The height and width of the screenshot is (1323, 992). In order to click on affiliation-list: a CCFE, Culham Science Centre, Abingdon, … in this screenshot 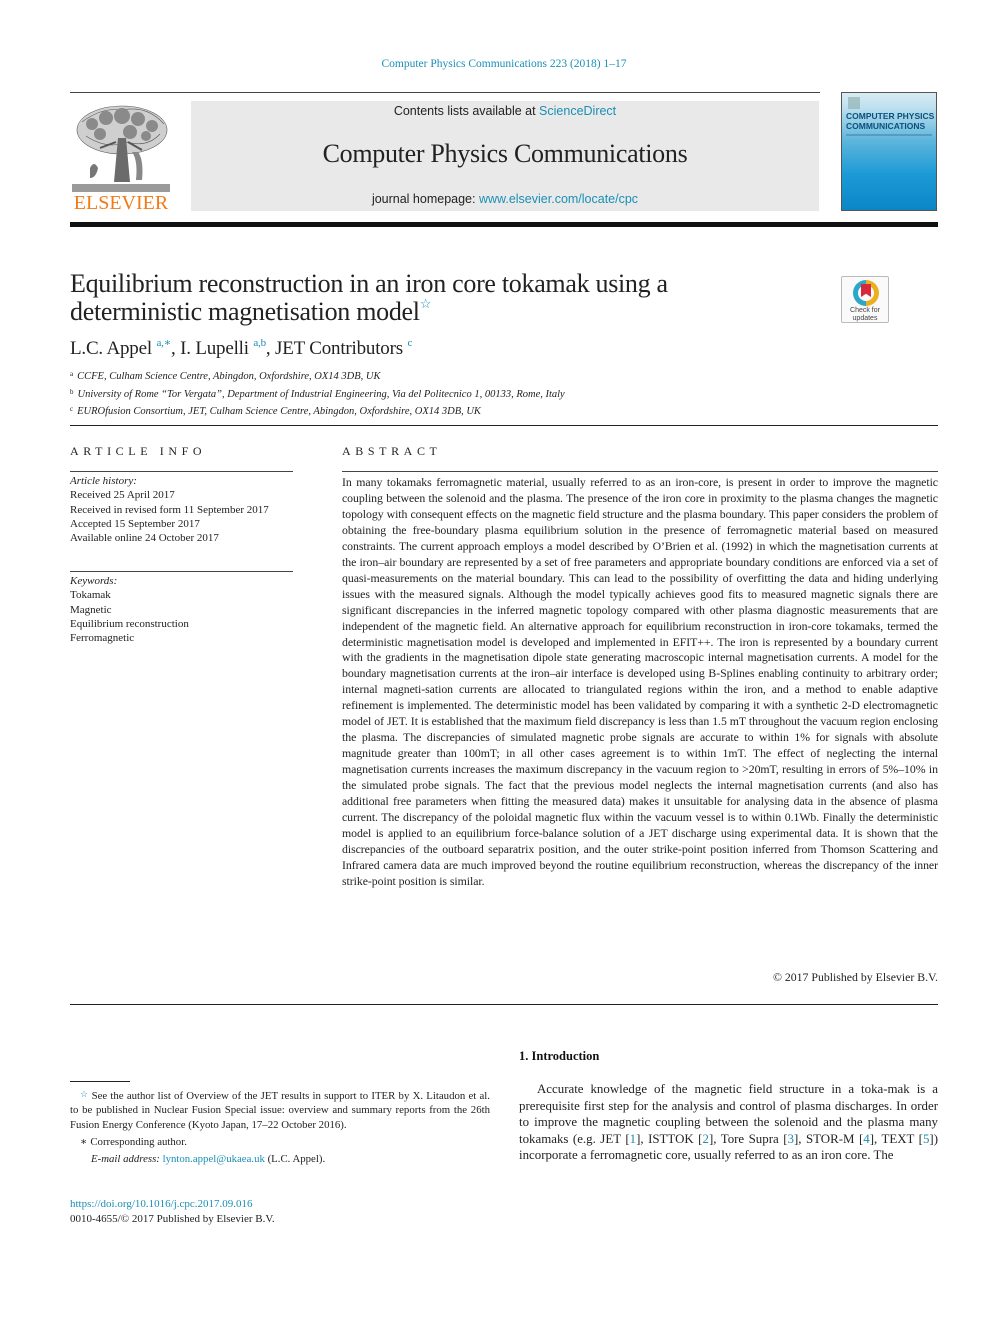, I will do `click(317, 393)`.